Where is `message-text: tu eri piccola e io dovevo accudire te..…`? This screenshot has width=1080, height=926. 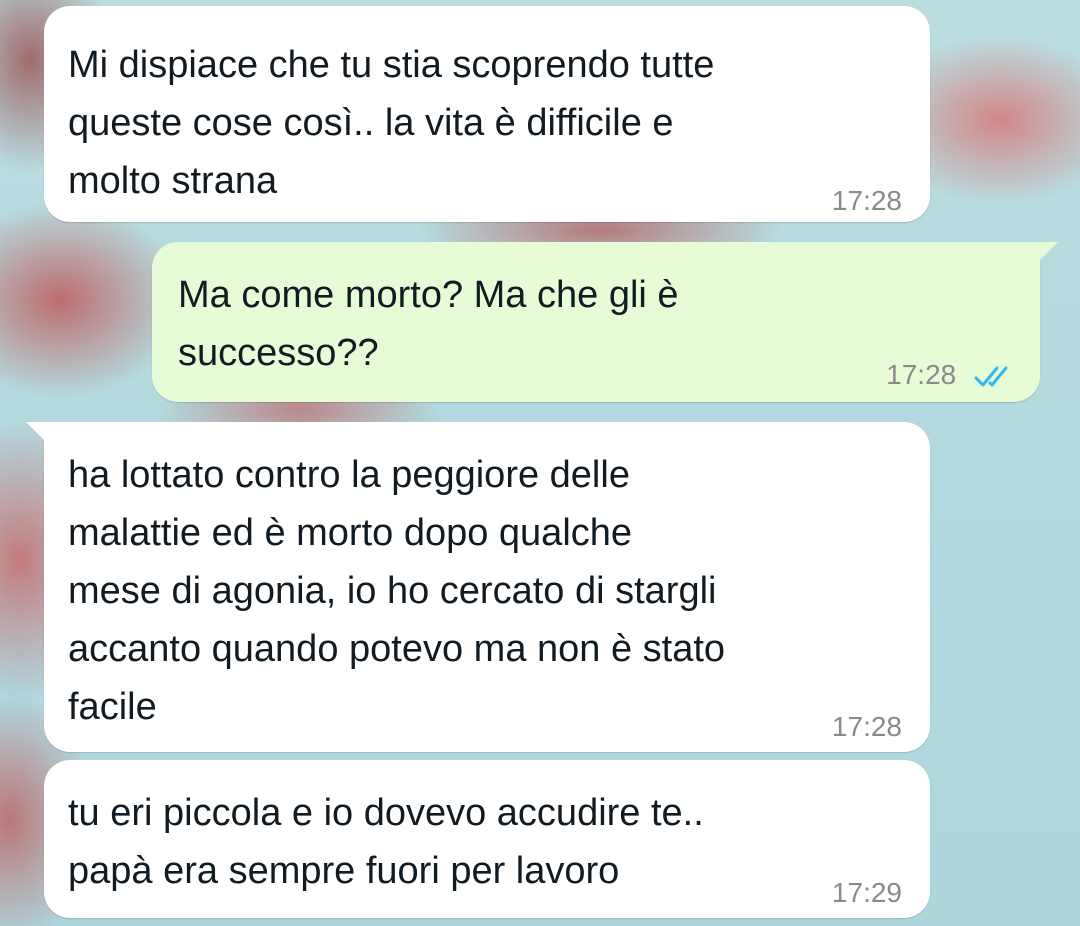 message-text: tu eri piccola e io dovevo accudire te..… is located at coordinates (386, 842).